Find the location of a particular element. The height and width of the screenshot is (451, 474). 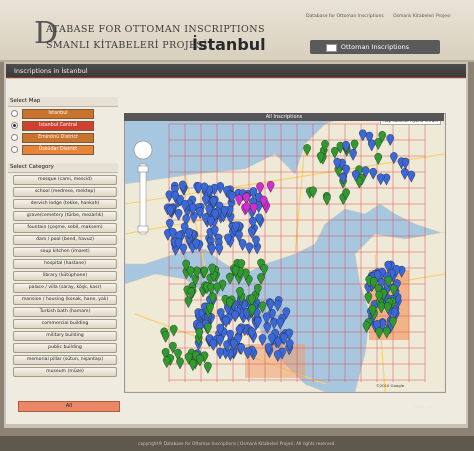

zoom-in-icon is located at coordinates (143, 169).